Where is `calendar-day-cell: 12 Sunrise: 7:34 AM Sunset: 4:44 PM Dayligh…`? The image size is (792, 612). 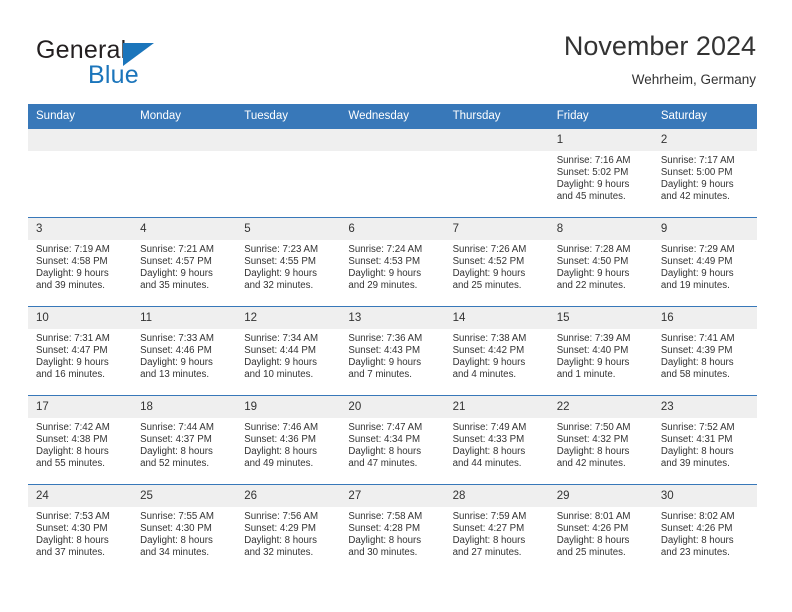
calendar-day-cell: 12 Sunrise: 7:34 AM Sunset: 4:44 PM Dayligh… is located at coordinates (288, 351).